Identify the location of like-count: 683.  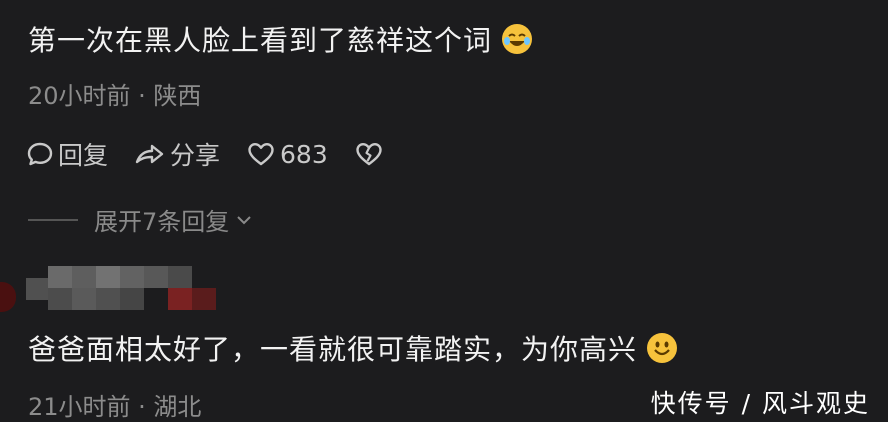
(304, 154).